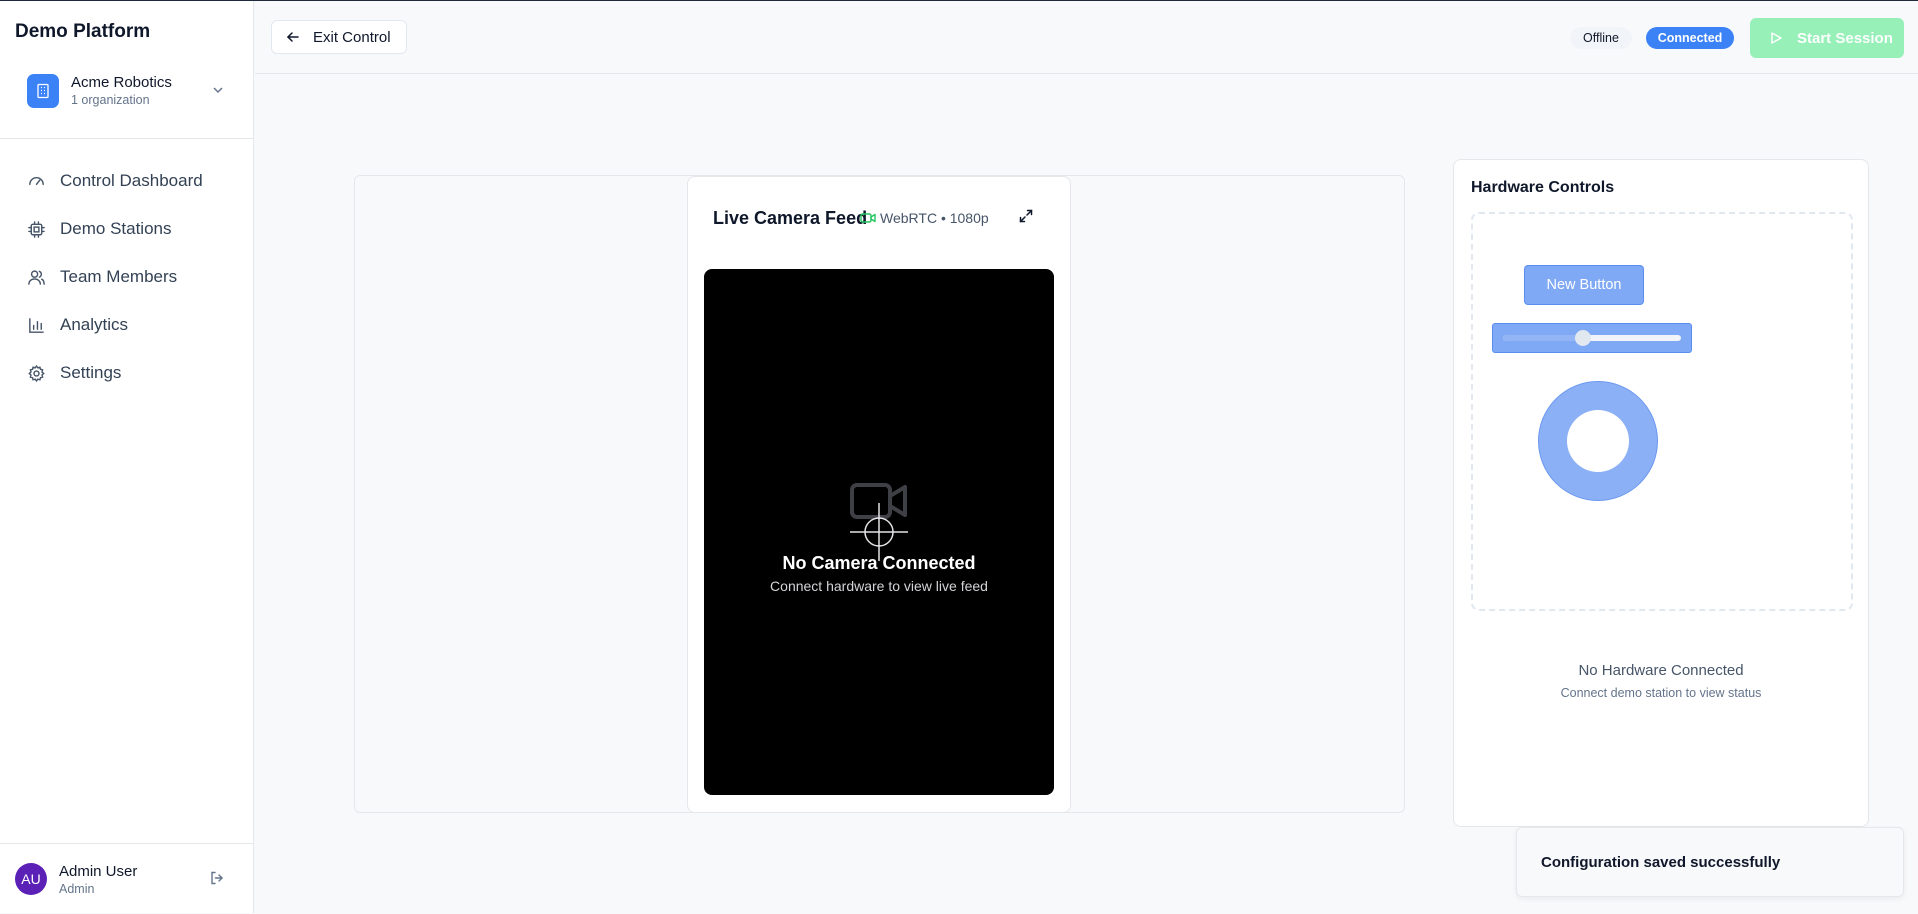 The image size is (1918, 914). What do you see at coordinates (43, 91) in the screenshot?
I see `building-icon` at bounding box center [43, 91].